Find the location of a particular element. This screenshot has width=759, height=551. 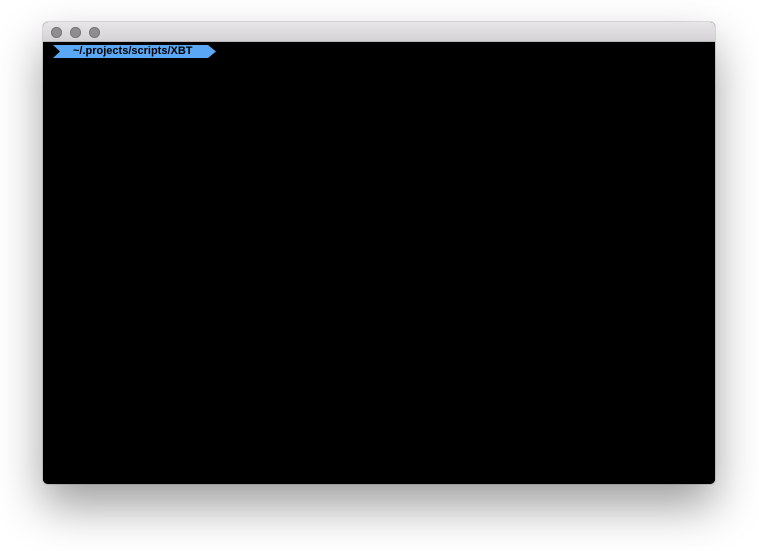

zoom-button is located at coordinates (94, 32).